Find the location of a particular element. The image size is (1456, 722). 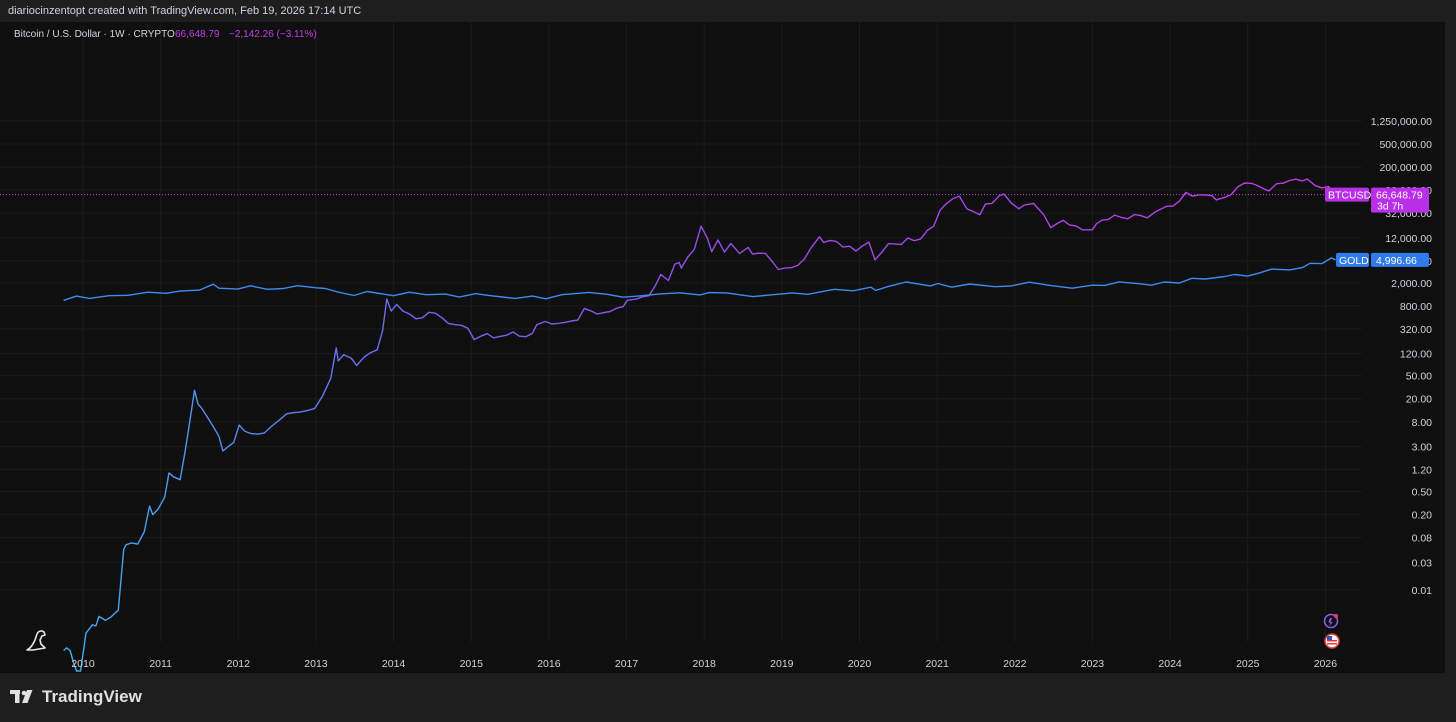

y-tick-label: 2,000.00 is located at coordinates (1411, 284).